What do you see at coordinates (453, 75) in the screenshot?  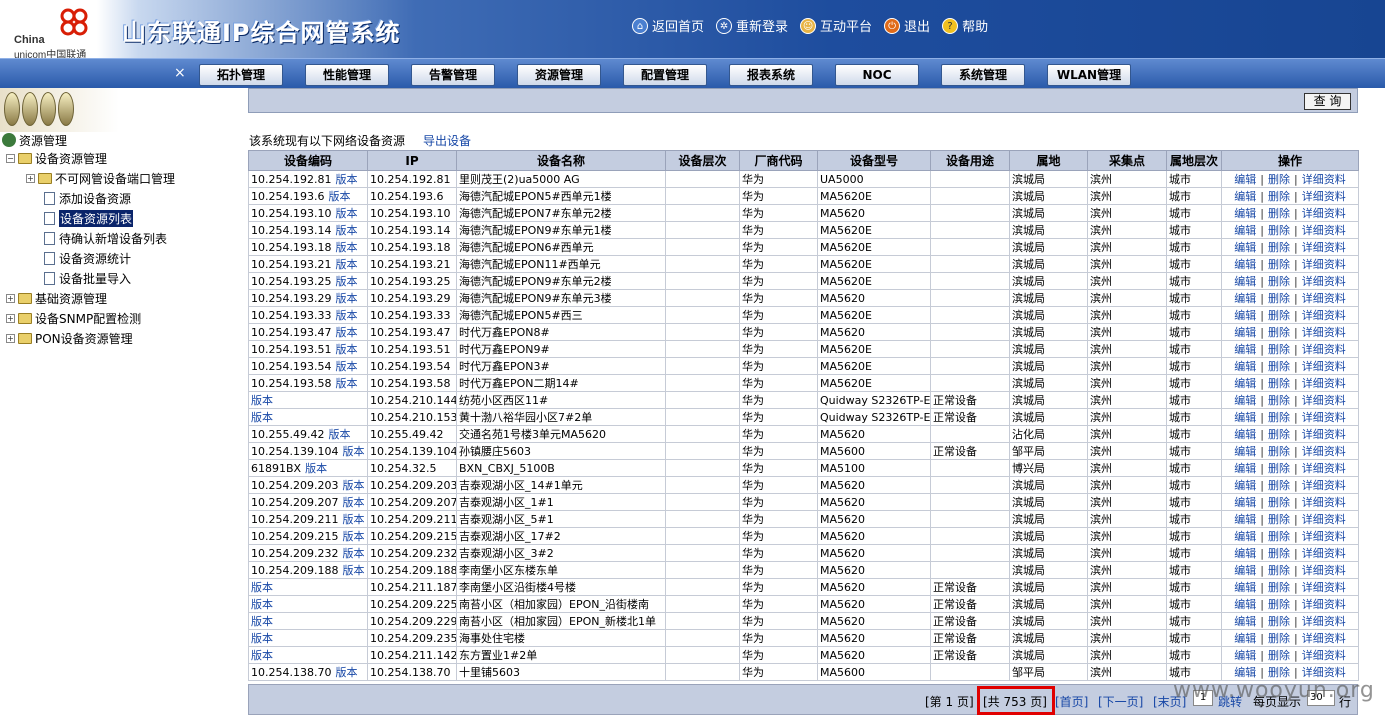 I see `tab-alarm: 告警管理` at bounding box center [453, 75].